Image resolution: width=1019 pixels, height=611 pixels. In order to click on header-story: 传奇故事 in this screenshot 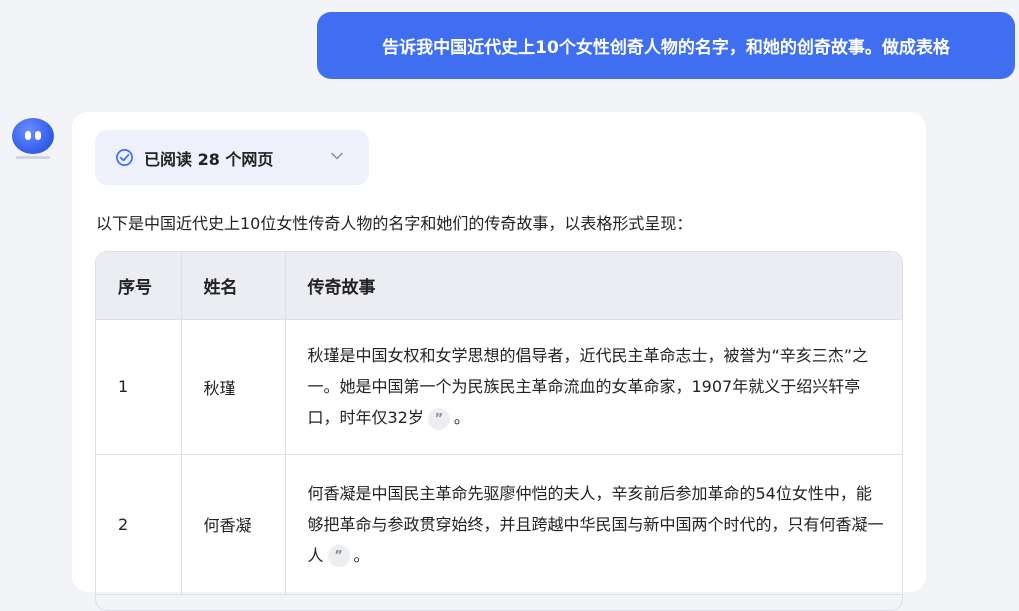, I will do `click(593, 286)`.